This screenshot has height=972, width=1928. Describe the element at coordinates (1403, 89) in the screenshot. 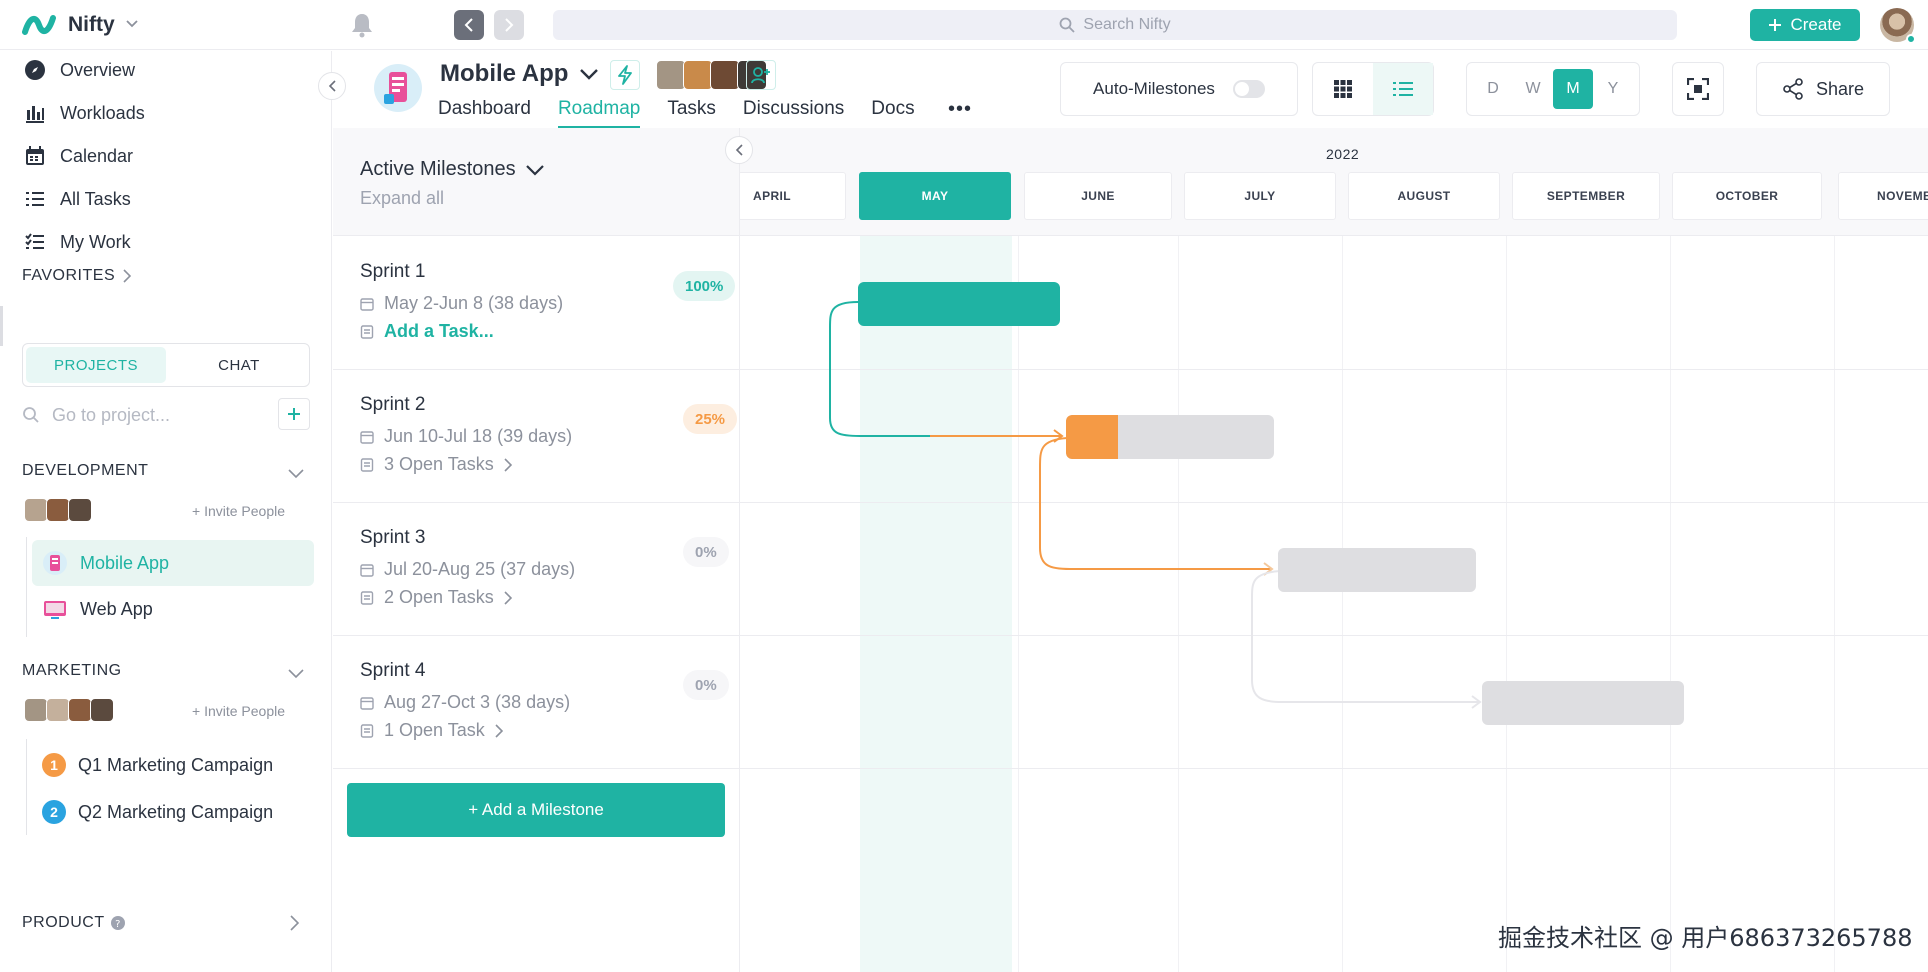

I see `list-view-button` at that location.